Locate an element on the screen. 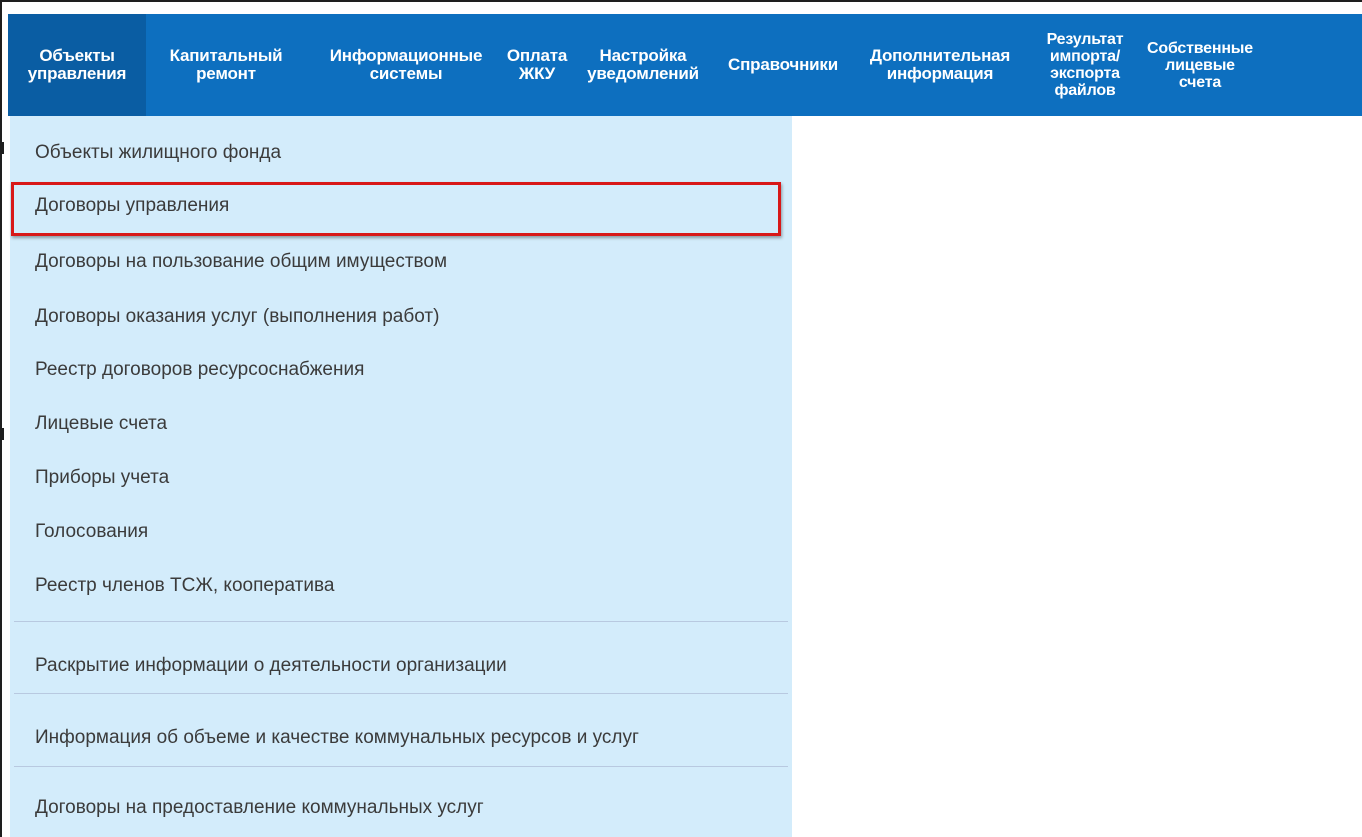 Image resolution: width=1362 pixels, height=837 pixels. menu-item-metering-devices: Приборы учета is located at coordinates (399, 478).